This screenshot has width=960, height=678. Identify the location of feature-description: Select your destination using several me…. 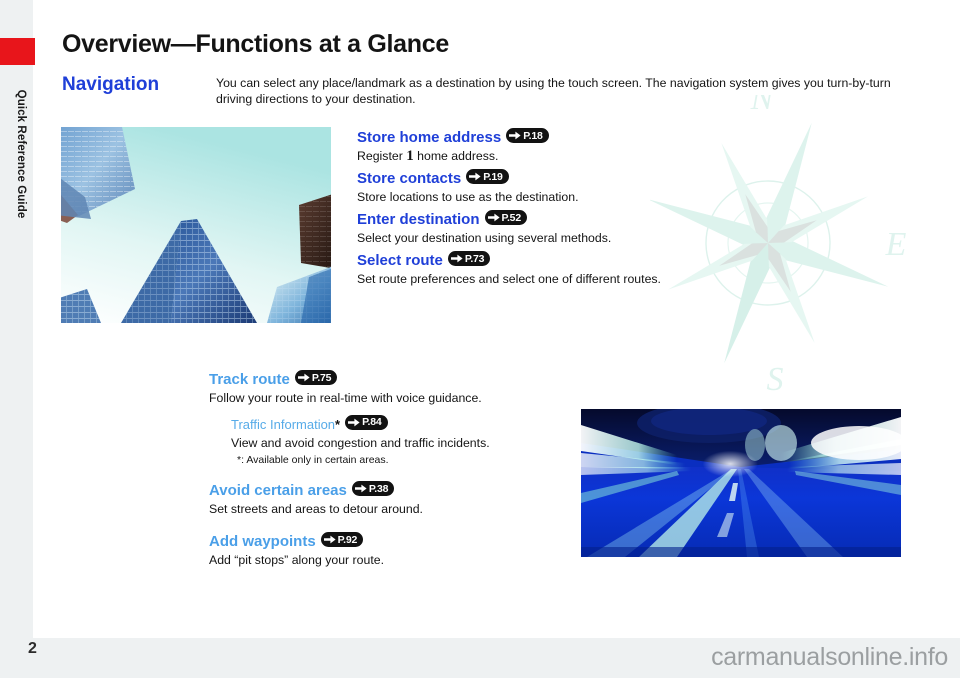
(484, 238).